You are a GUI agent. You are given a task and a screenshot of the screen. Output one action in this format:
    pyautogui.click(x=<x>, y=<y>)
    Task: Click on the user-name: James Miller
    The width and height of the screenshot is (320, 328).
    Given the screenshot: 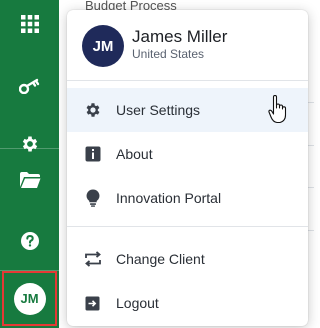 What is the action you would take?
    pyautogui.click(x=180, y=36)
    